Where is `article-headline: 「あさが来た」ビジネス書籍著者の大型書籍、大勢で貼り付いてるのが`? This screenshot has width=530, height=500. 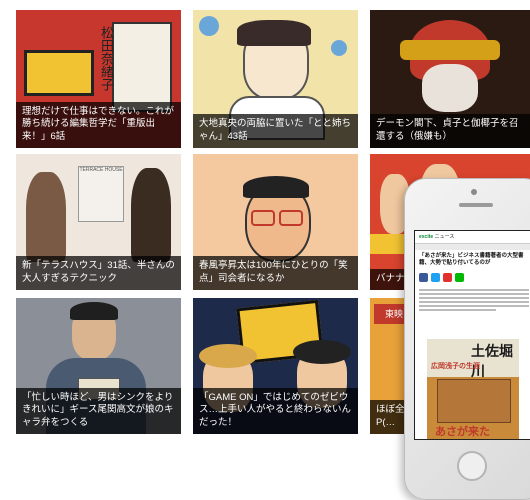
article-headline: 「あさが来た」ビジネス書籍著者の大型書籍、大勢で貼り付いてるのが is located at coordinates (471, 259).